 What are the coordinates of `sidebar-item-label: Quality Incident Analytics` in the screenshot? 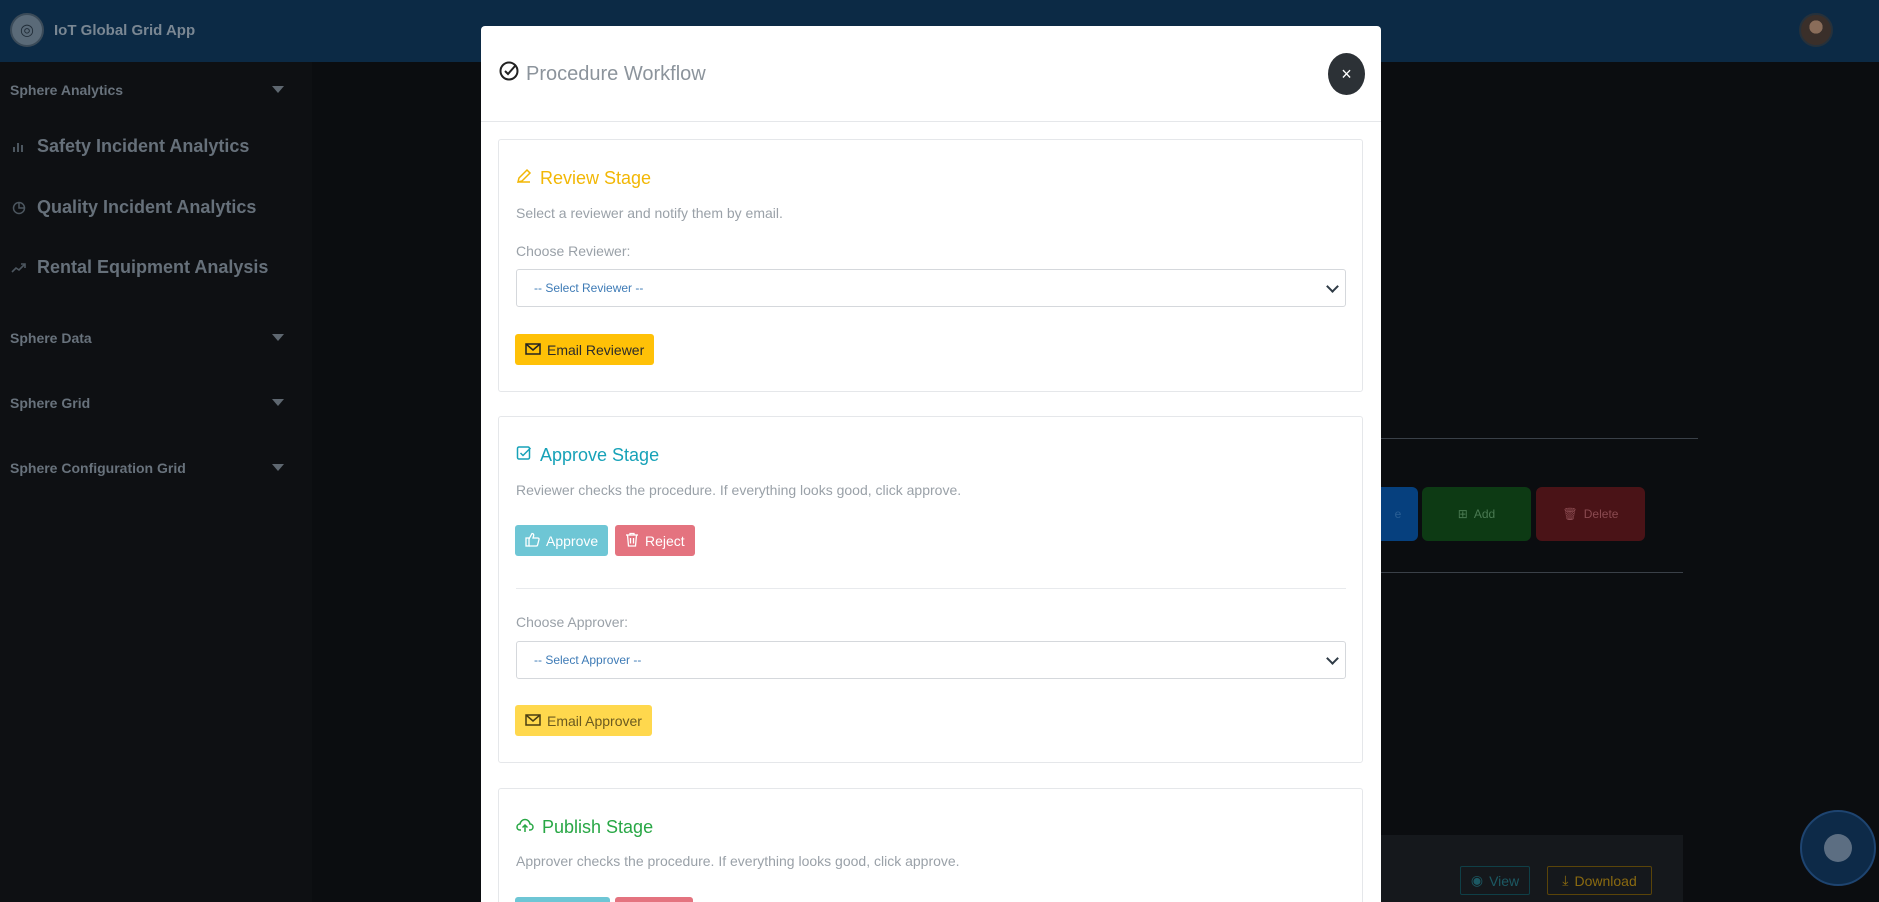 It's located at (147, 207).